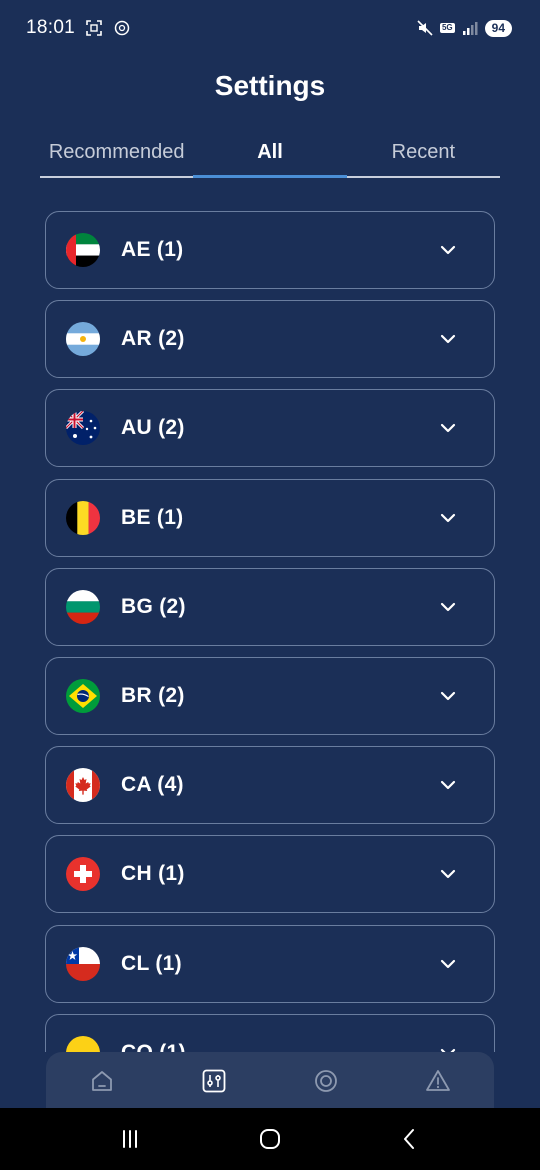 Image resolution: width=540 pixels, height=1170 pixels. What do you see at coordinates (270, 428) in the screenshot?
I see `country-item-au: AU (2)` at bounding box center [270, 428].